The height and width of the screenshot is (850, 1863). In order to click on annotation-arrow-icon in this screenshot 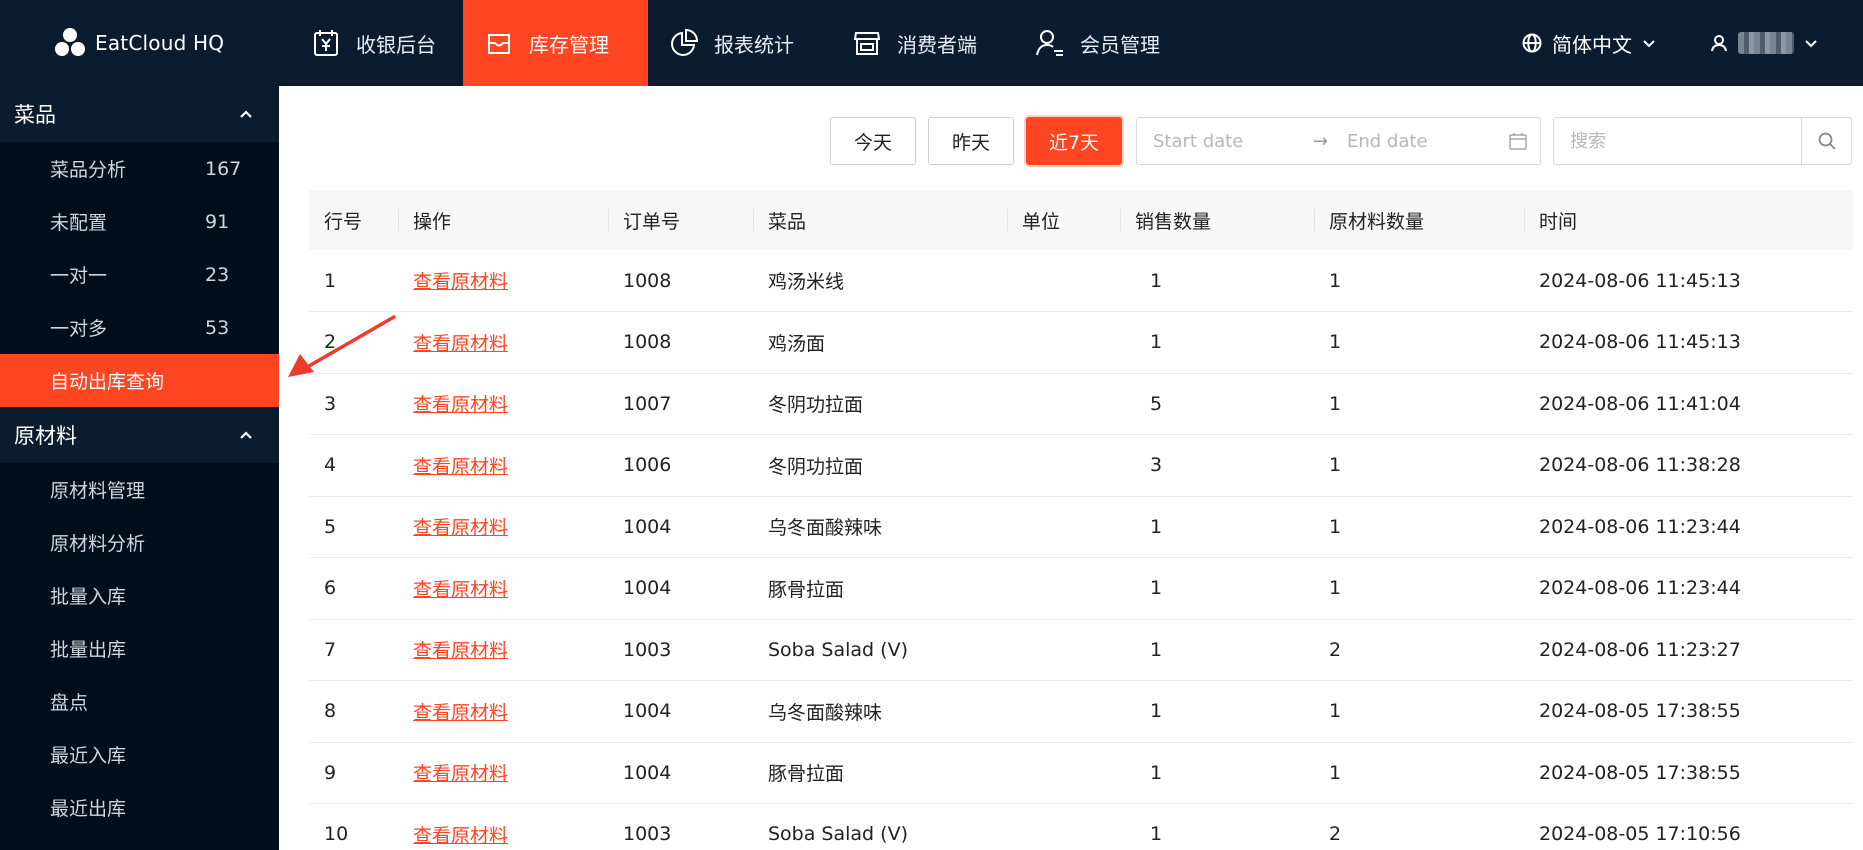, I will do `click(342, 346)`.